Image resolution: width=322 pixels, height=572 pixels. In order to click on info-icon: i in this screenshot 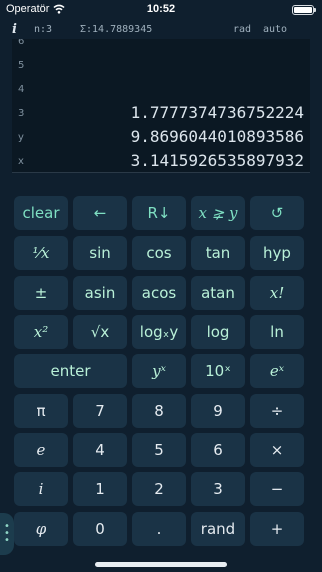, I will do `click(14, 30)`.